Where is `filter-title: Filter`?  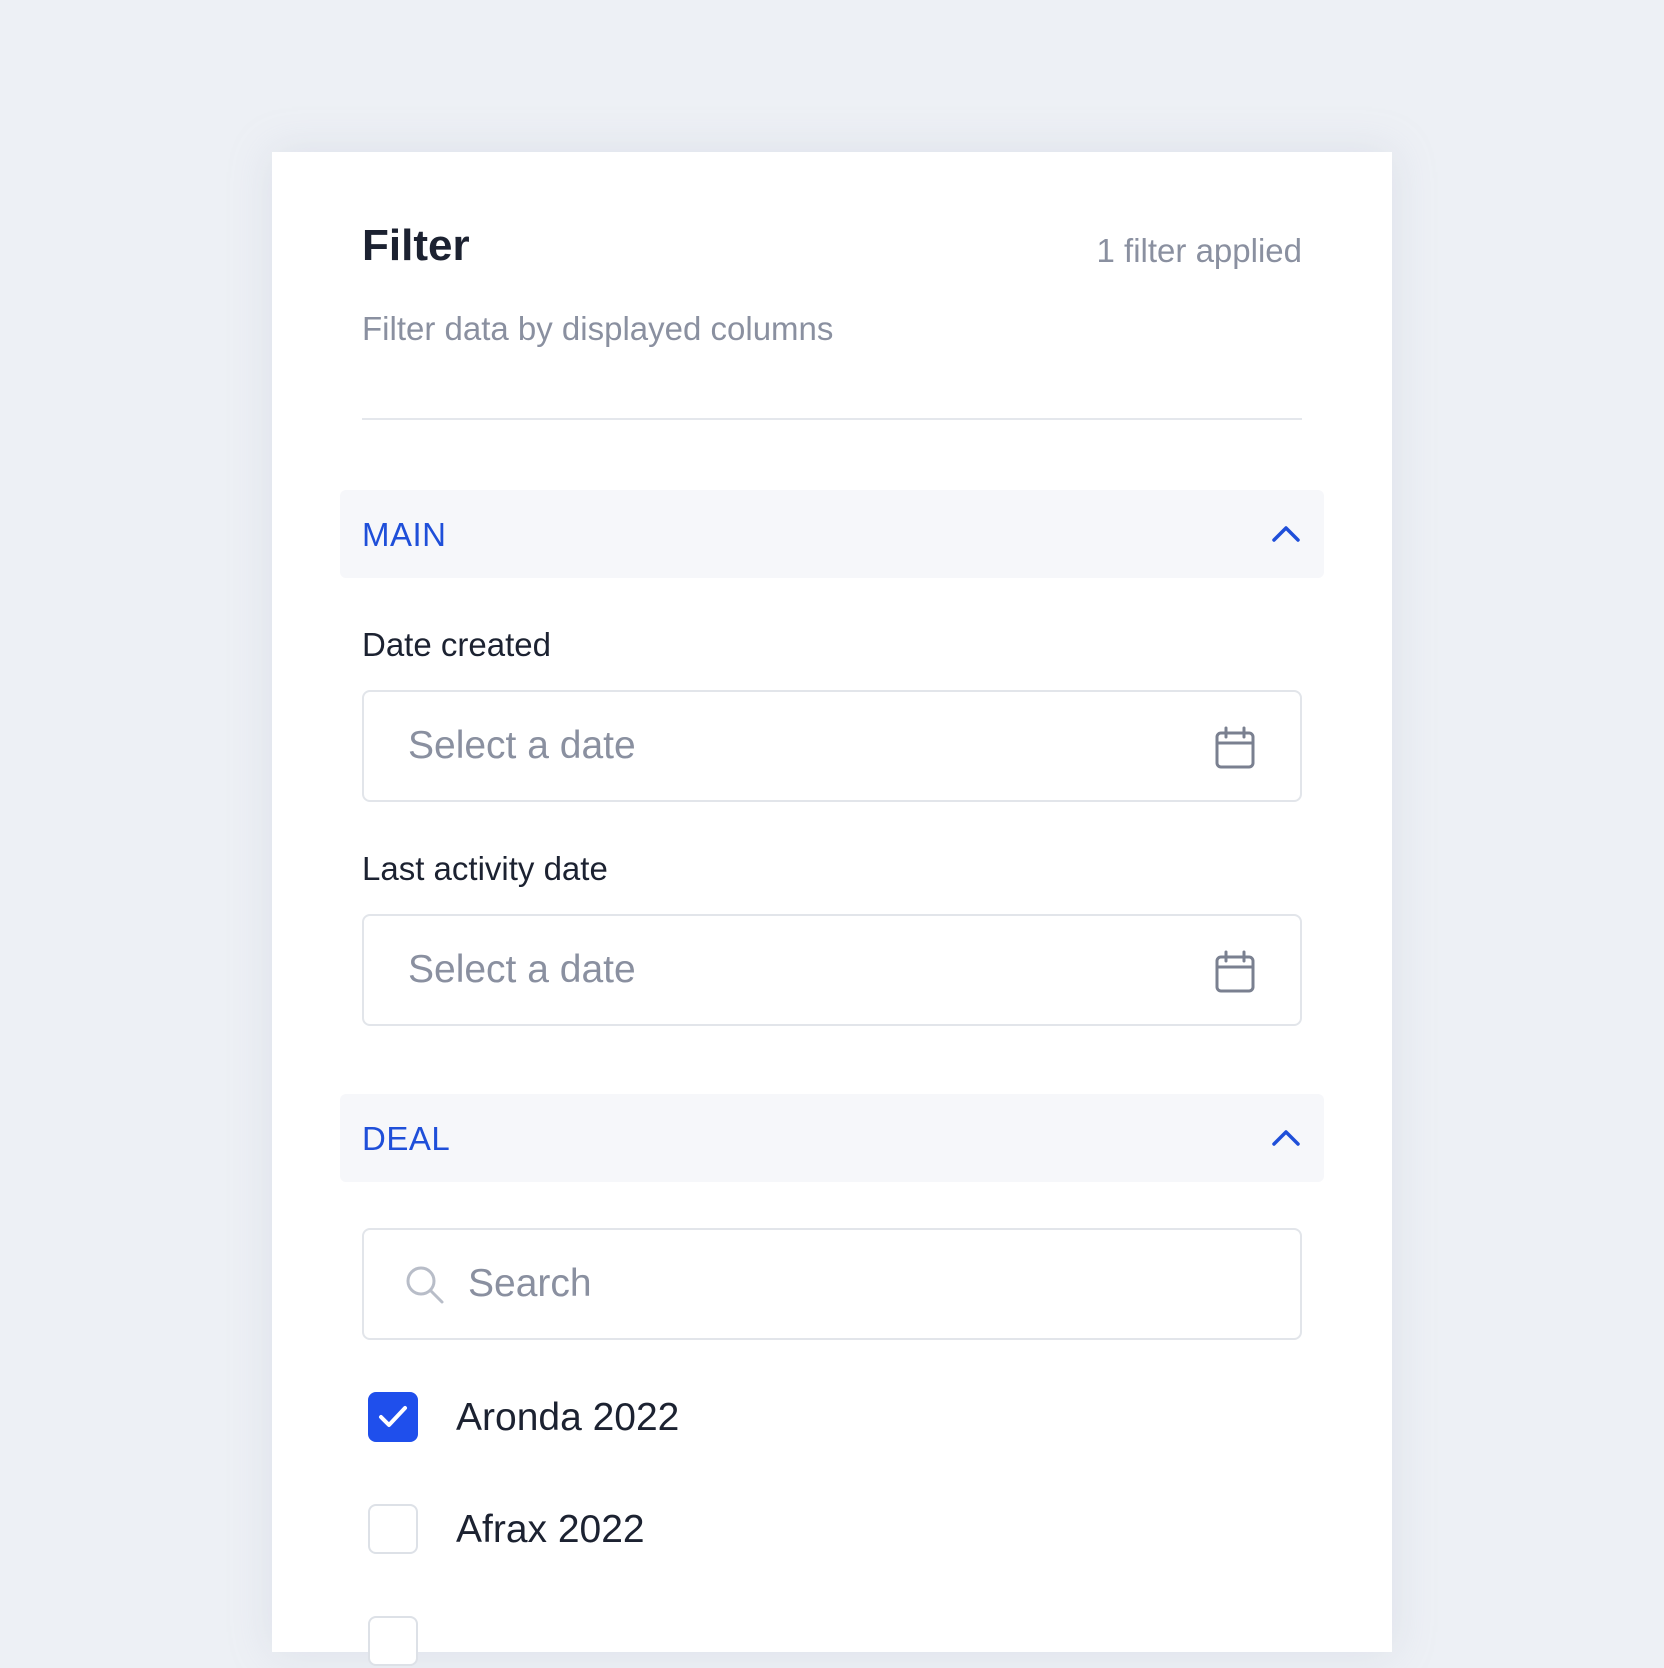
filter-title: Filter is located at coordinates (416, 245).